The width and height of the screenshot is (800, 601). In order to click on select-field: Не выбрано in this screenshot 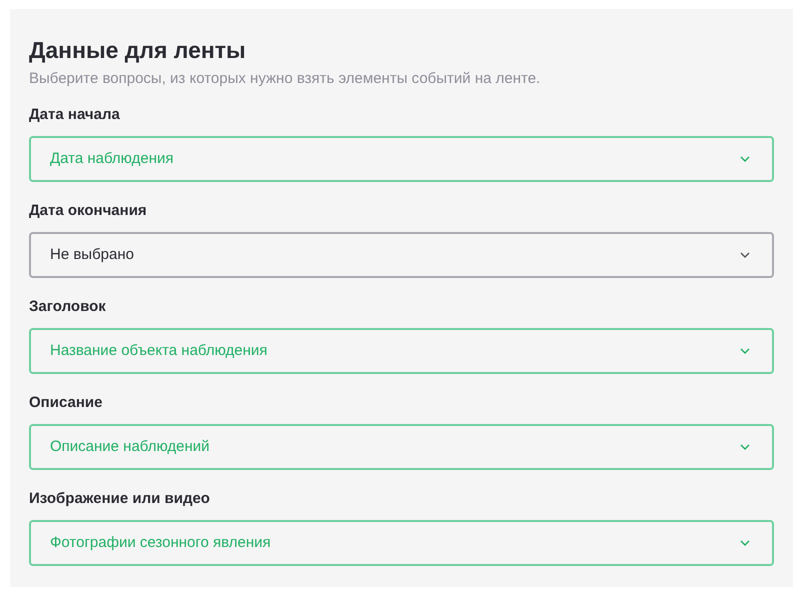, I will do `click(401, 255)`.